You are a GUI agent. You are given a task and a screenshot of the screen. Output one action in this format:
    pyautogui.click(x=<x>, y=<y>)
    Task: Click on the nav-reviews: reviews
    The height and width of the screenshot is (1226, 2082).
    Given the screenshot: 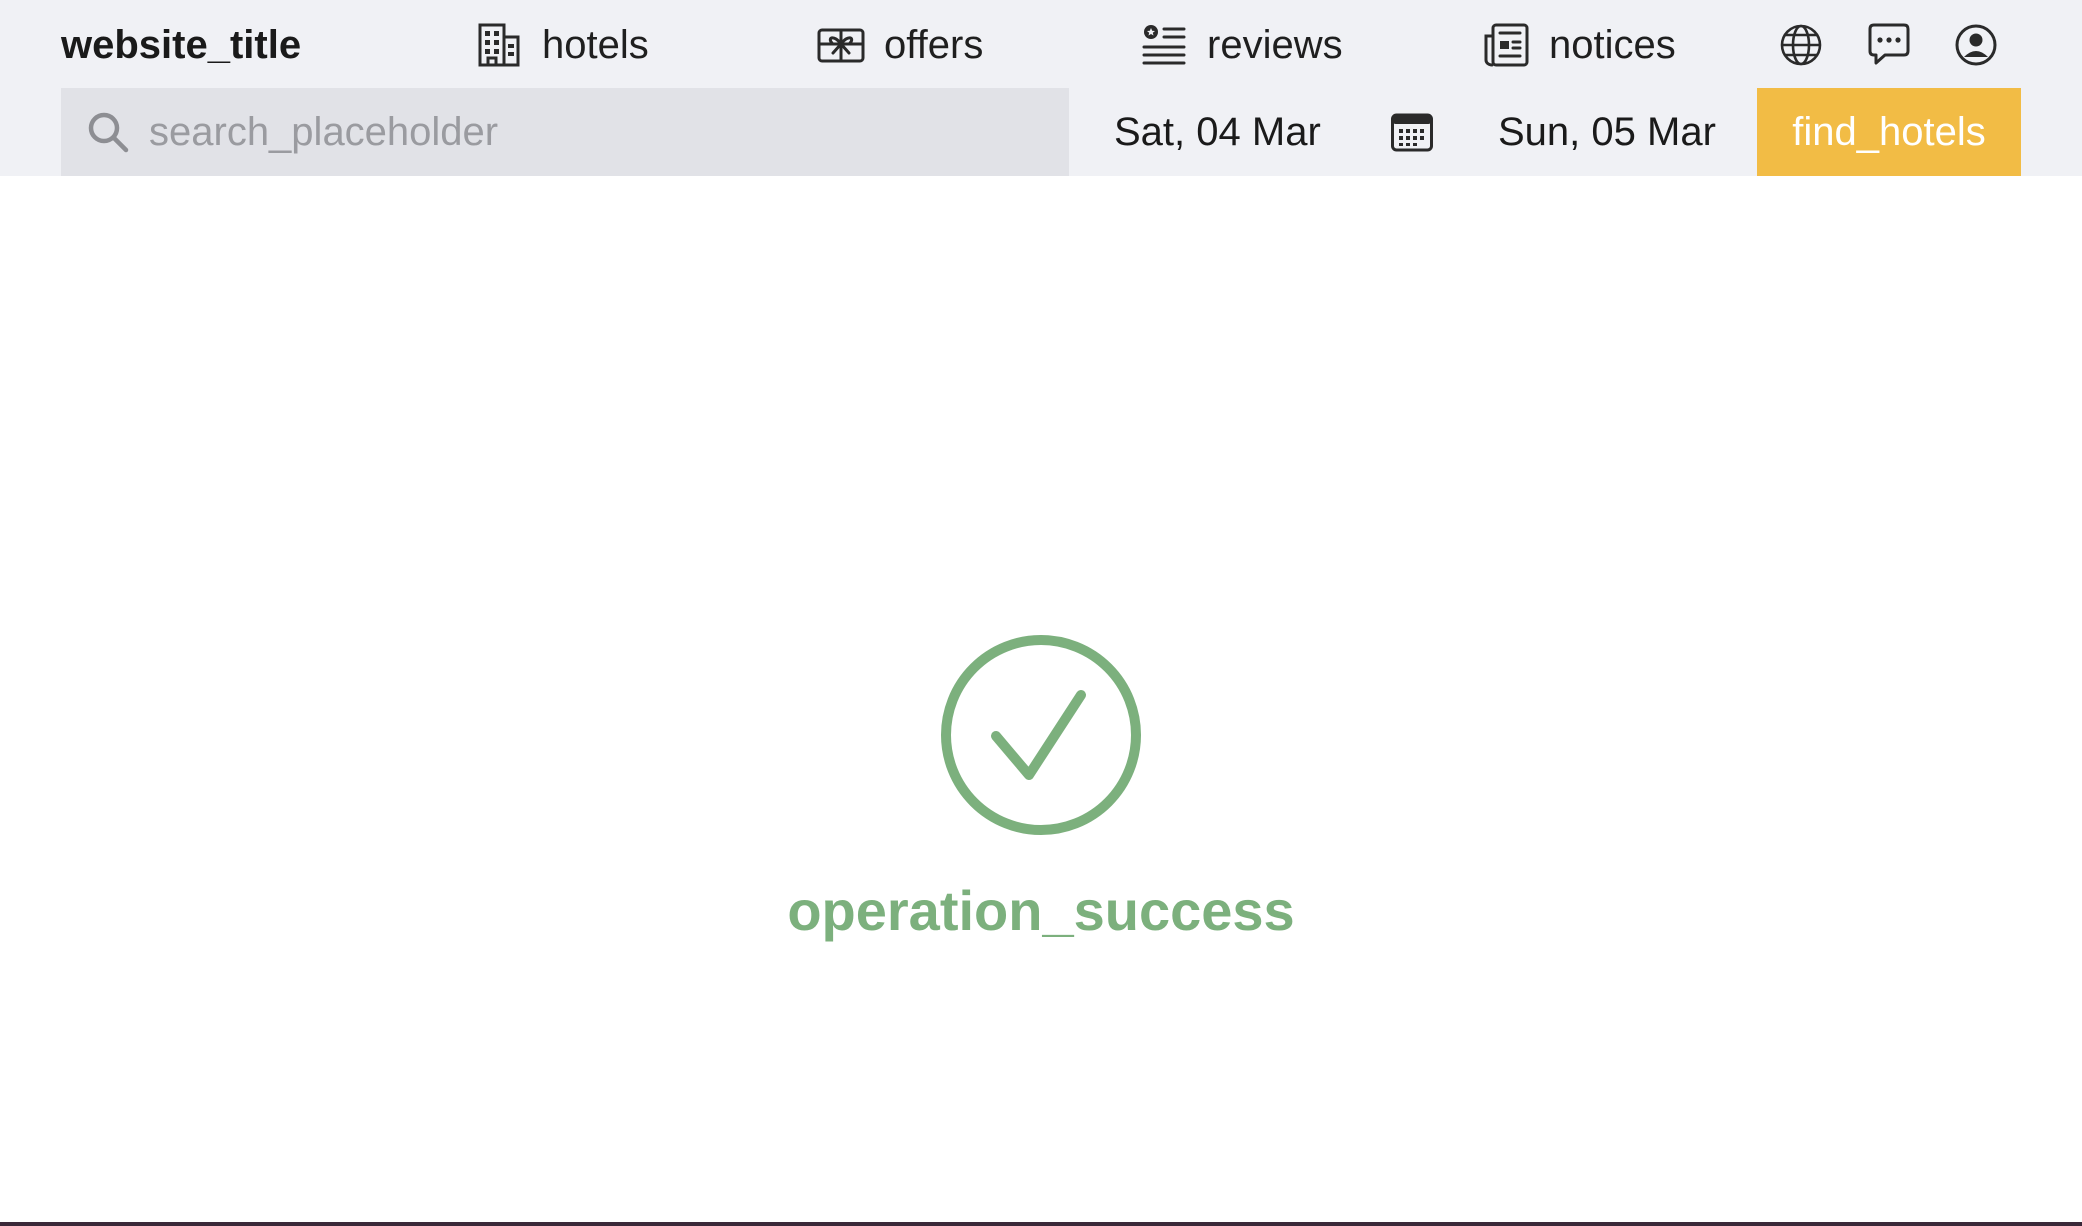 What is the action you would take?
    pyautogui.click(x=1241, y=45)
    